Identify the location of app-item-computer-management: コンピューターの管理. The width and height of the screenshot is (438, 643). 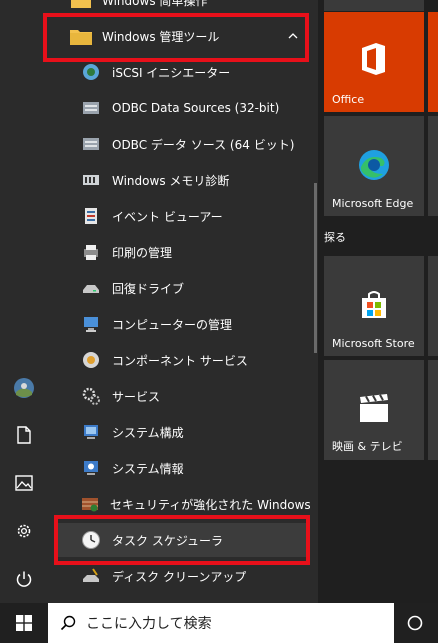
(184, 324).